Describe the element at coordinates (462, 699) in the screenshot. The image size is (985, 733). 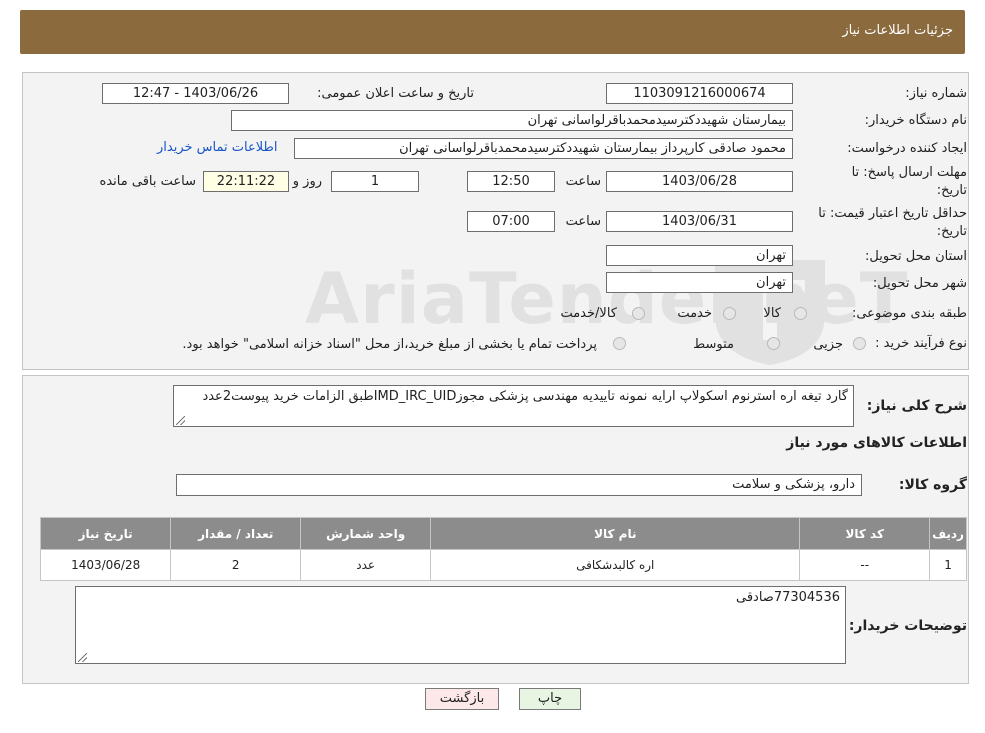
I see `back-button: بازگشت` at that location.